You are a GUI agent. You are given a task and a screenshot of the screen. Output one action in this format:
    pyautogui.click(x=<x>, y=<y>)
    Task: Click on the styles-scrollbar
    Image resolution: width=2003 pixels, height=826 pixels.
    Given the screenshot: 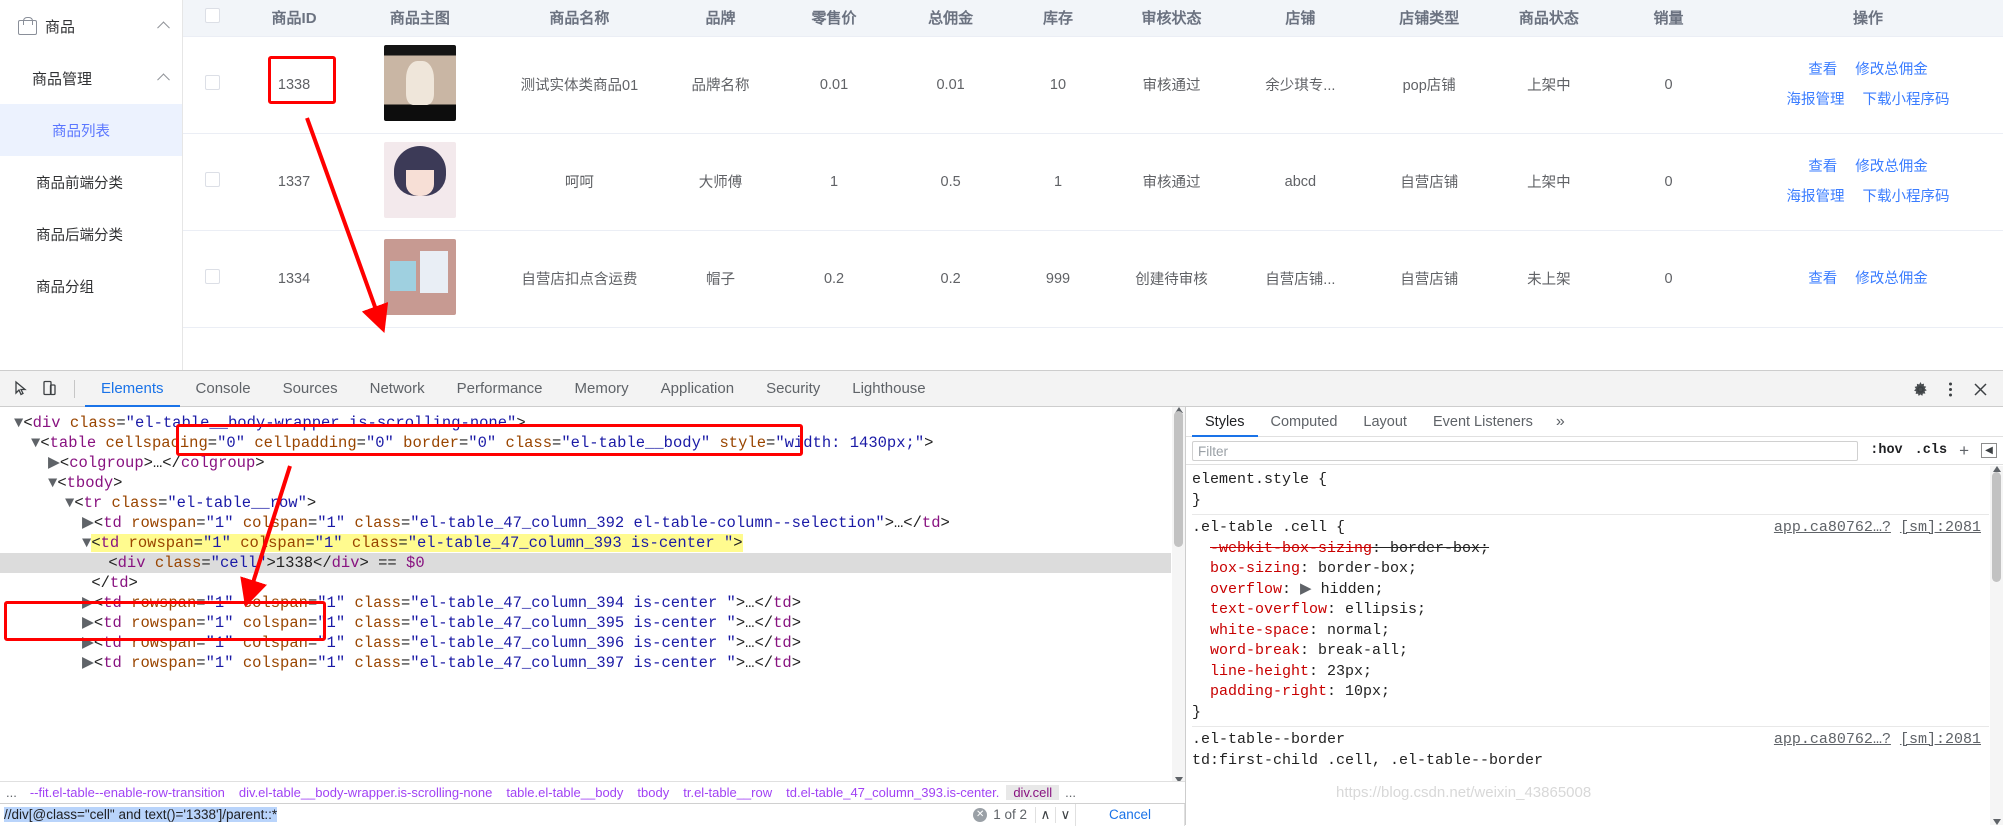 What is the action you would take?
    pyautogui.click(x=1996, y=645)
    